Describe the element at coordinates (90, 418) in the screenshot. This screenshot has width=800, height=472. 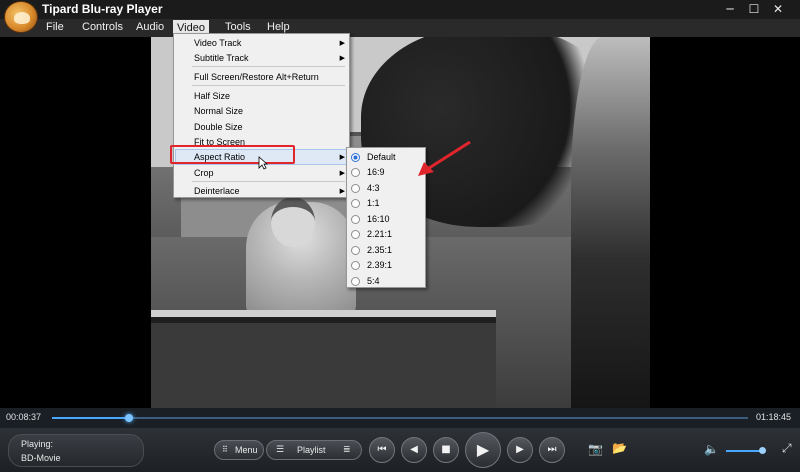
I see `seek-bar-fill` at that location.